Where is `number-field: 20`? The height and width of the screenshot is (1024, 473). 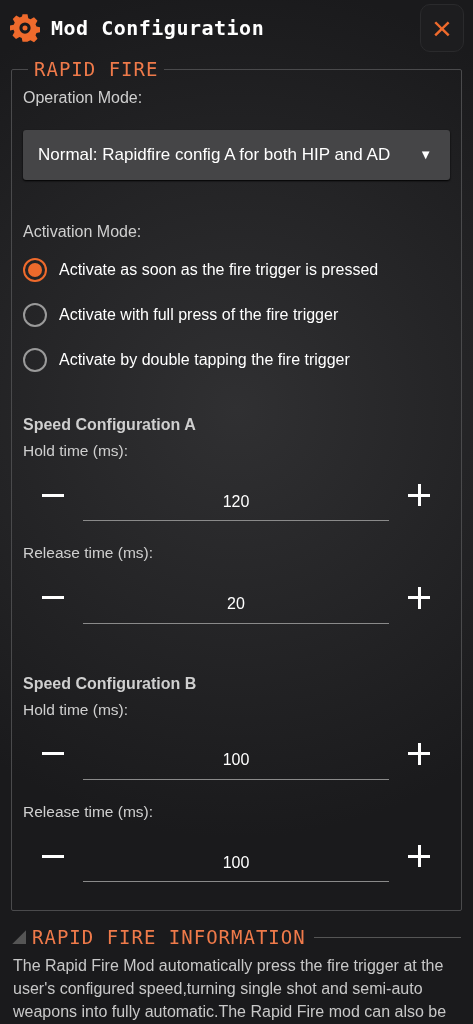 number-field: 20 is located at coordinates (236, 604).